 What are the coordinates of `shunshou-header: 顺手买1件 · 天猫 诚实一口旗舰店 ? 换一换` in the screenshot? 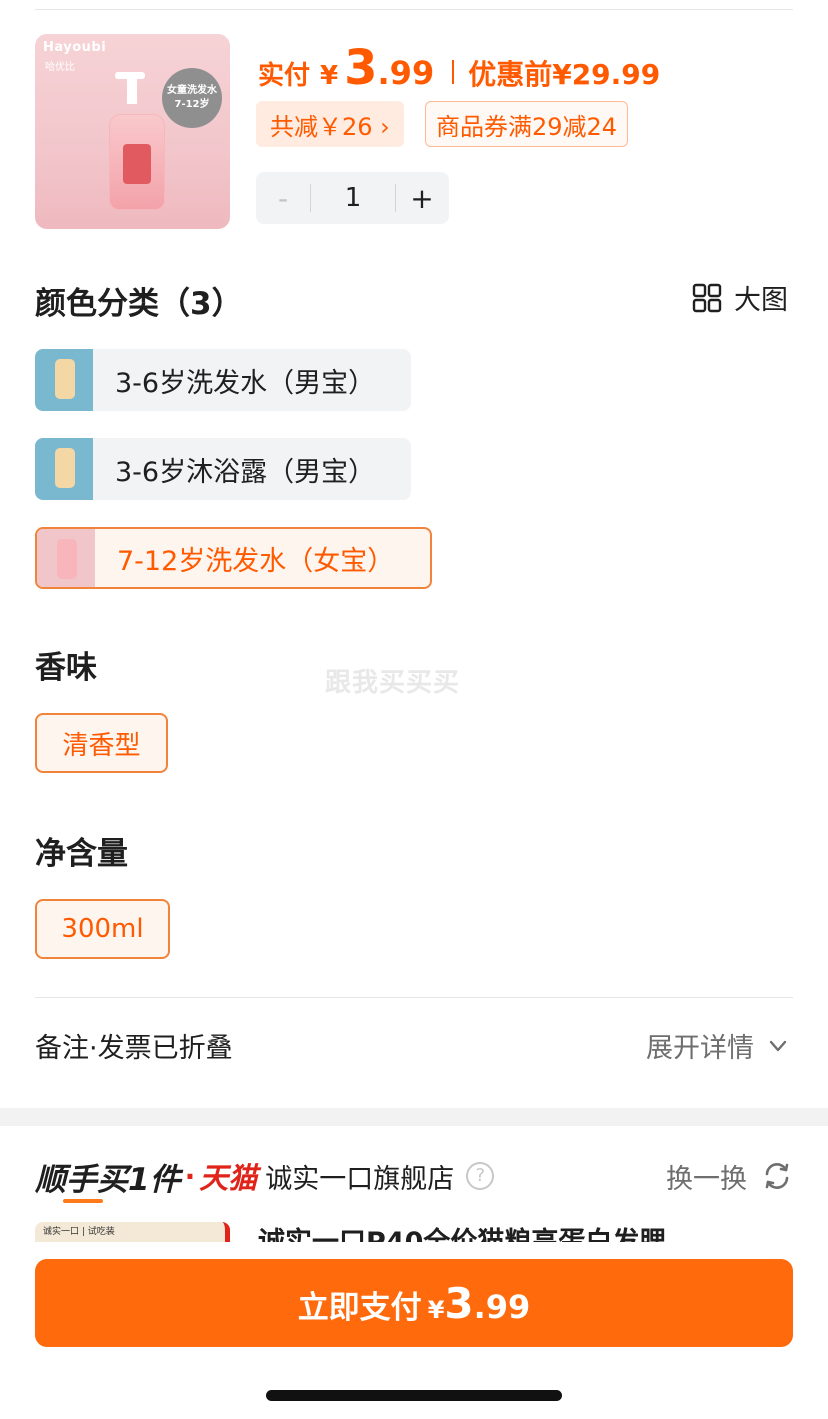 It's located at (414, 1178).